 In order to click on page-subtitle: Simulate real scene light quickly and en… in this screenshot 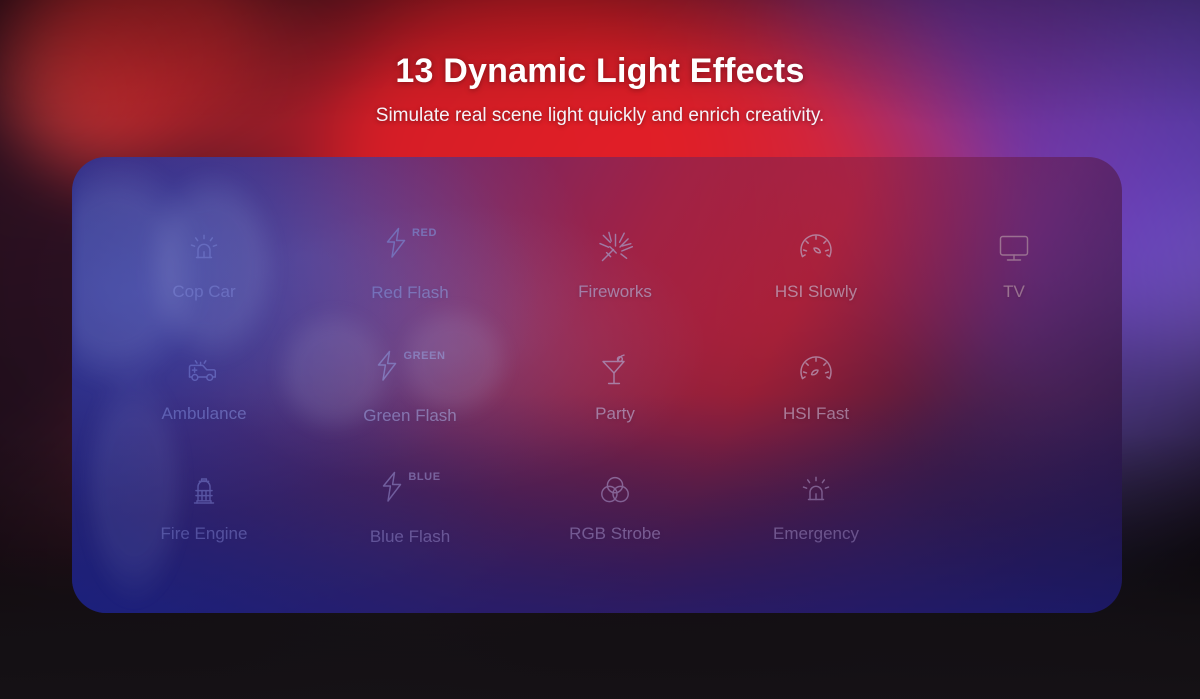, I will do `click(600, 115)`.